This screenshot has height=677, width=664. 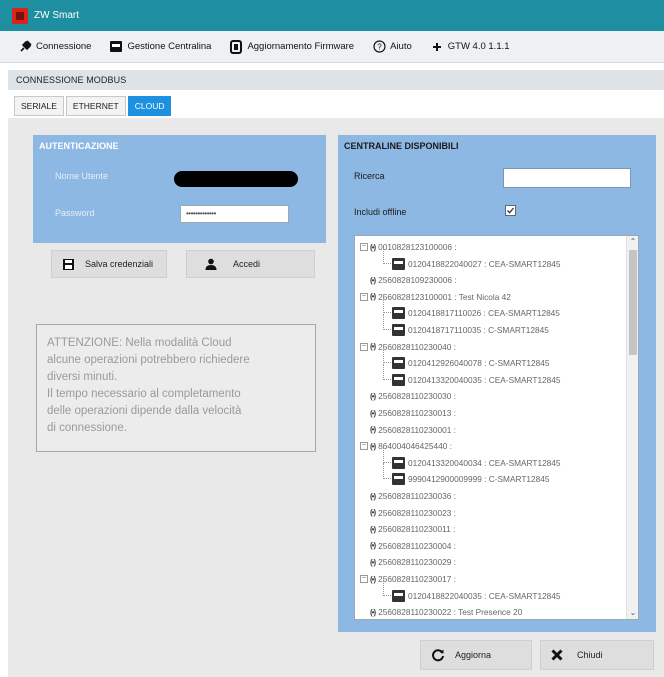 I want to click on tree-item-label: 2560828110230001 :, so click(x=417, y=429).